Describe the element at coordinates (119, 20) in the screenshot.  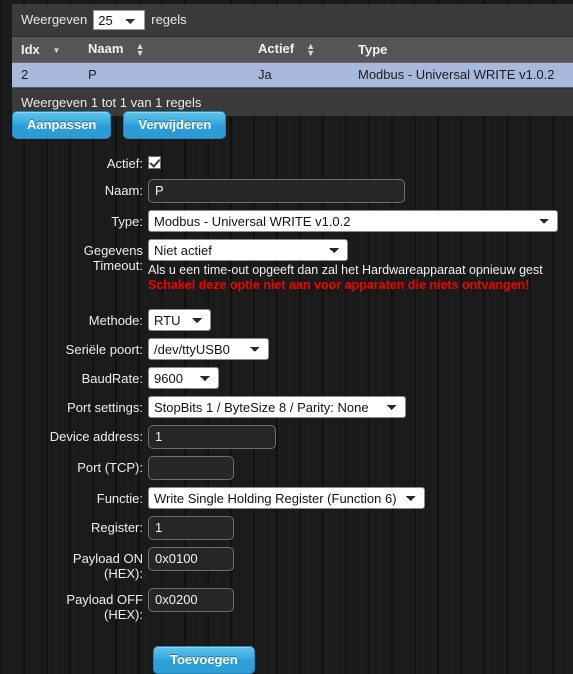
I see `table-length-select: 25` at that location.